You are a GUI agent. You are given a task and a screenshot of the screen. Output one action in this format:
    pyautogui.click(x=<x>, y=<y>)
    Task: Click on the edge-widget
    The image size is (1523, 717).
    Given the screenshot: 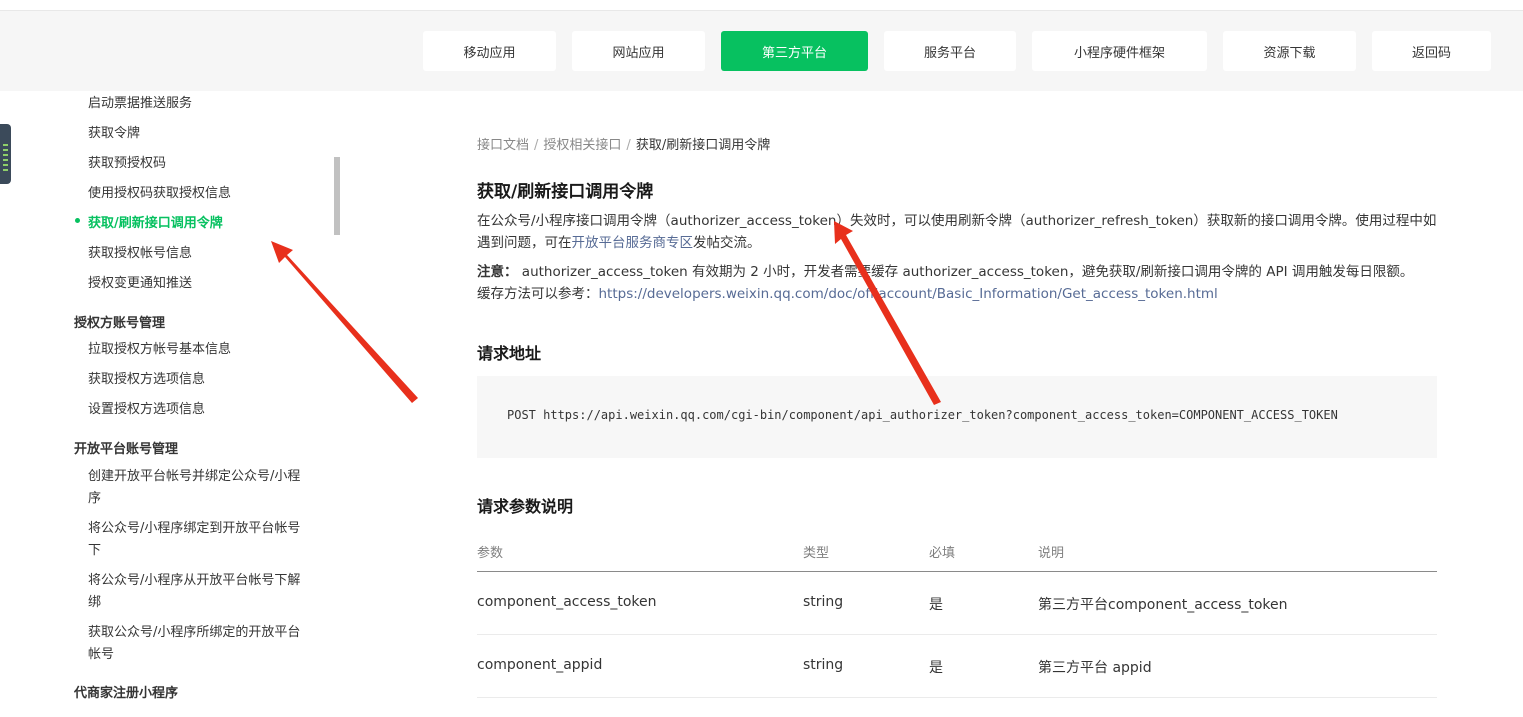 What is the action you would take?
    pyautogui.click(x=5, y=154)
    